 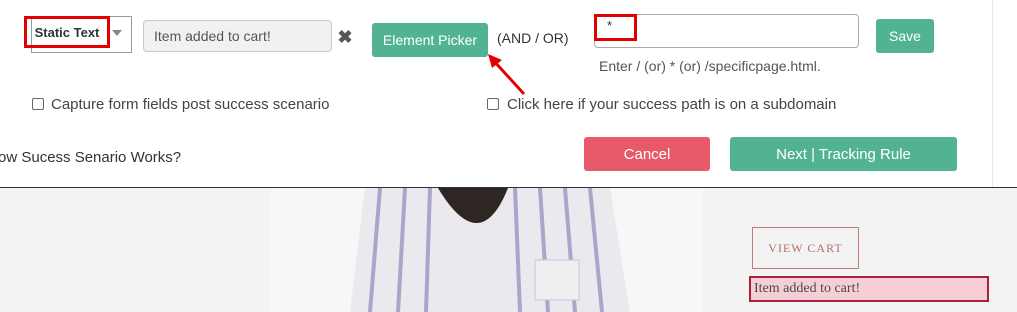 I want to click on cart-confirmation-message: Item added to cart!, so click(x=869, y=289).